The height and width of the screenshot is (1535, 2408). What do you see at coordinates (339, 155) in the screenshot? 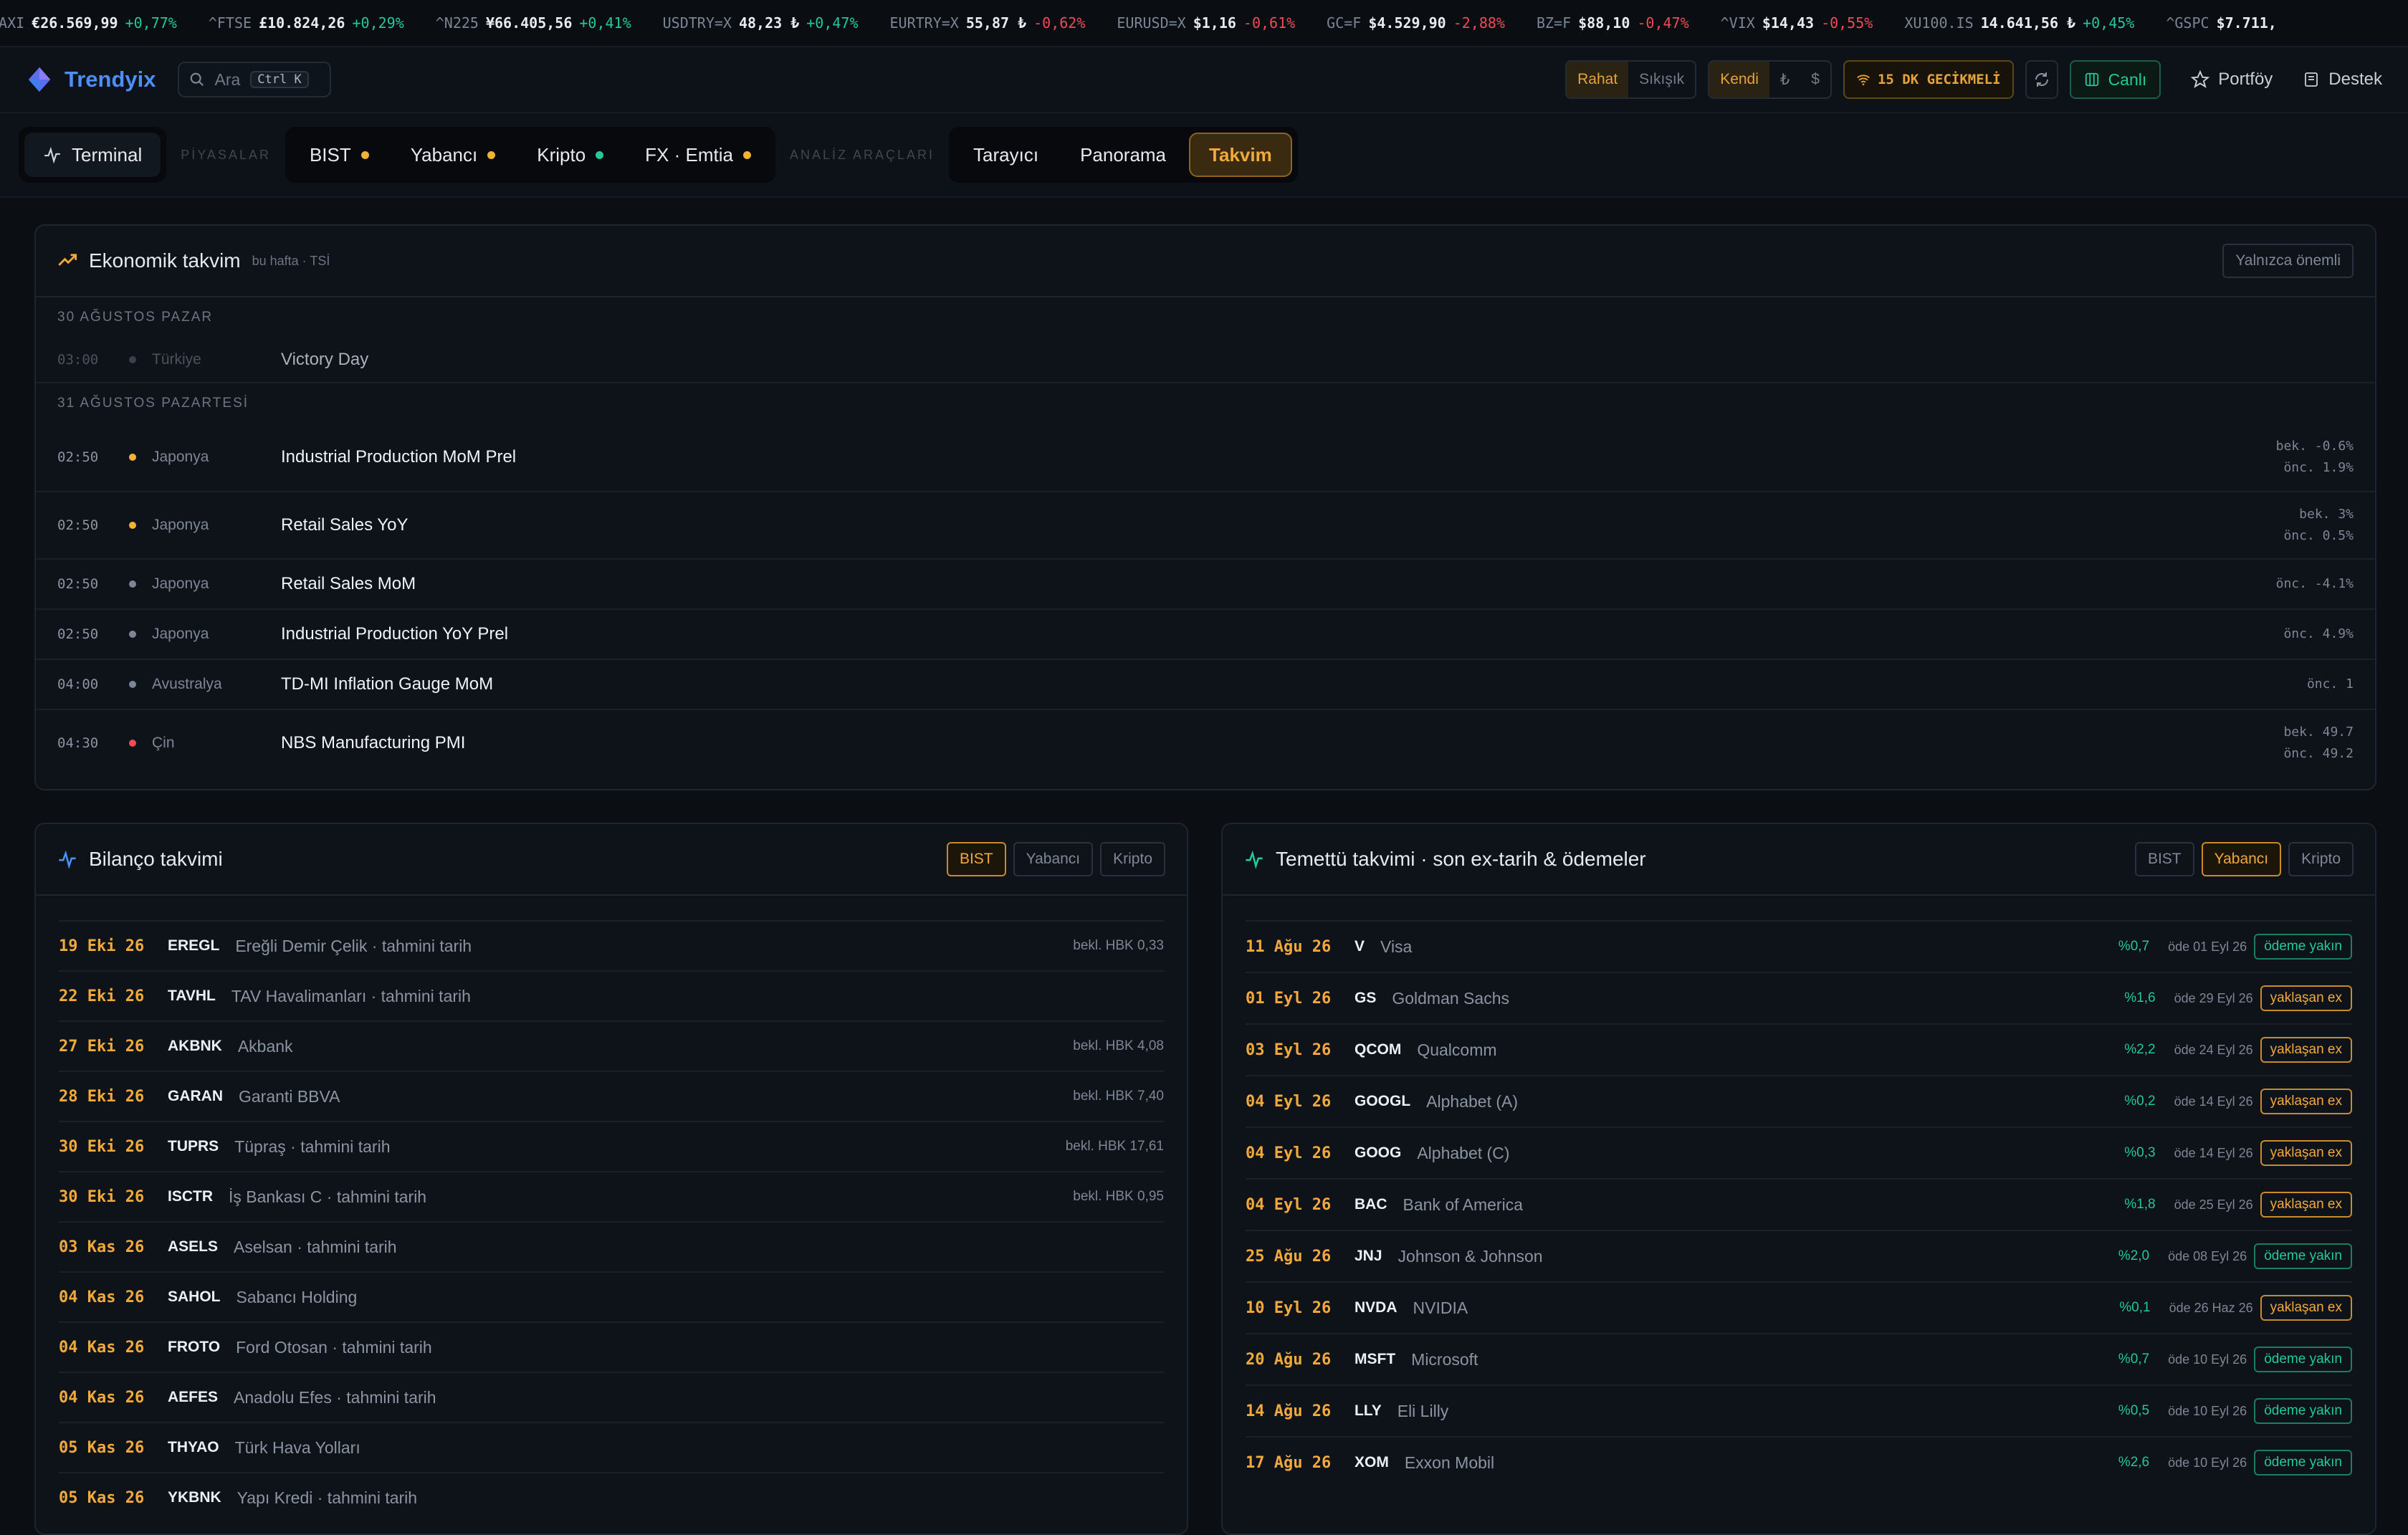
I see `nav-market-bist: BIST` at bounding box center [339, 155].